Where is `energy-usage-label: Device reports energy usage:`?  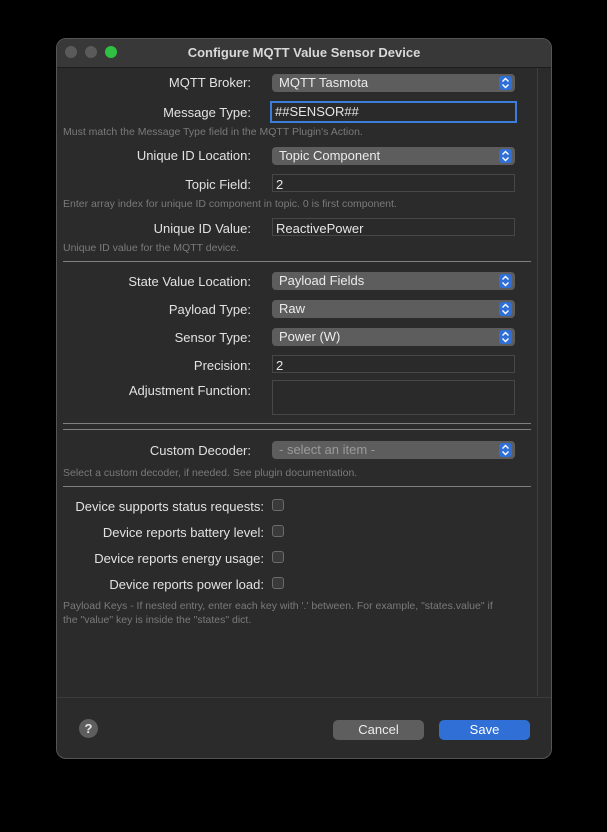
energy-usage-label: Device reports energy usage: is located at coordinates (179, 558).